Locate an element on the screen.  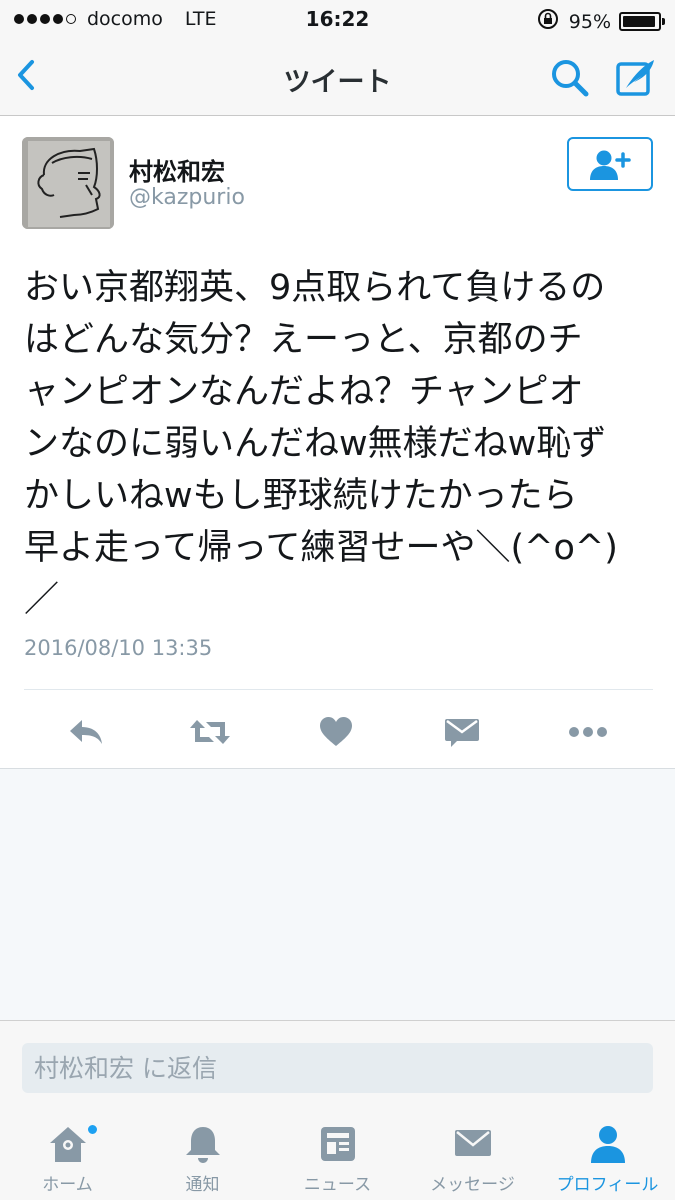
like-button is located at coordinates (336, 732).